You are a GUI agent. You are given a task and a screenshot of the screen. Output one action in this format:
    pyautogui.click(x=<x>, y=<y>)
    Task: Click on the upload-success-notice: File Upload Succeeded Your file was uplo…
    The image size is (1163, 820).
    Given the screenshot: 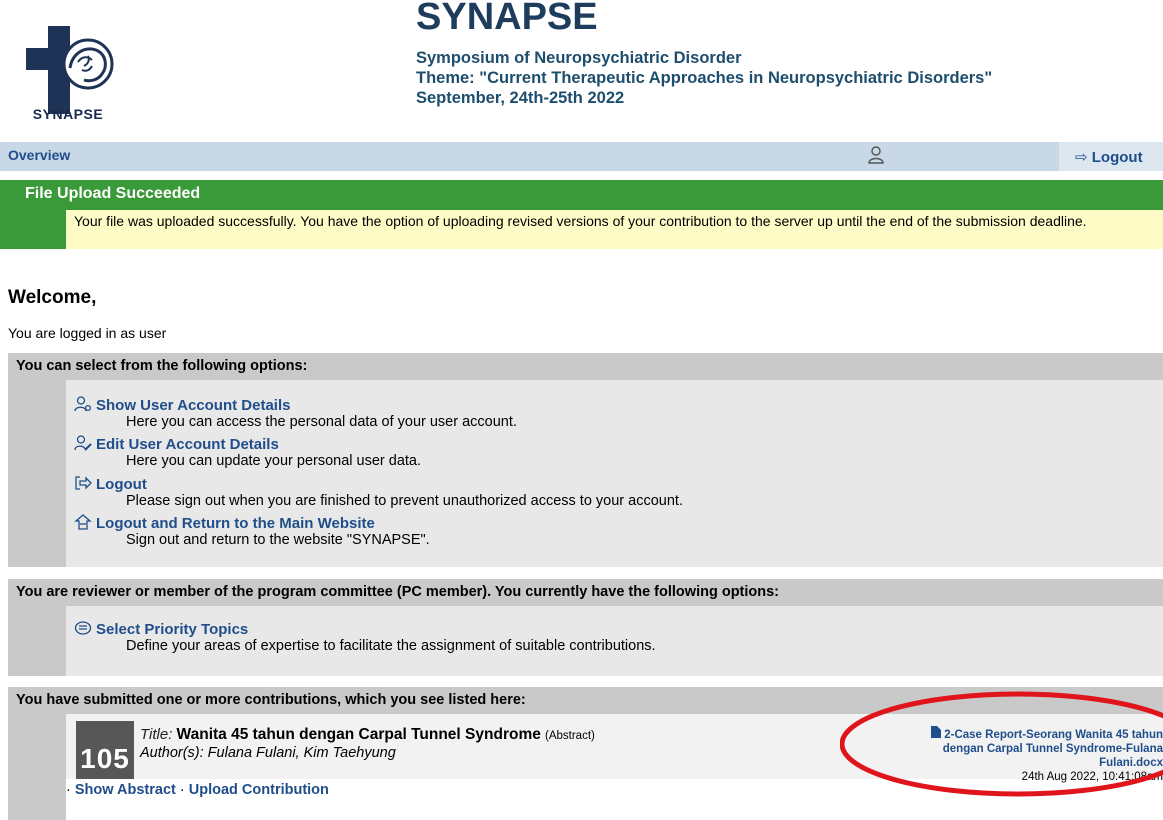 What is the action you would take?
    pyautogui.click(x=581, y=214)
    